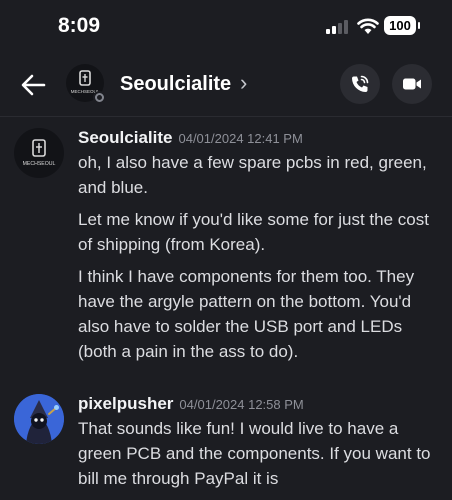  Describe the element at coordinates (226, 116) in the screenshot. I see `header-divider` at that location.